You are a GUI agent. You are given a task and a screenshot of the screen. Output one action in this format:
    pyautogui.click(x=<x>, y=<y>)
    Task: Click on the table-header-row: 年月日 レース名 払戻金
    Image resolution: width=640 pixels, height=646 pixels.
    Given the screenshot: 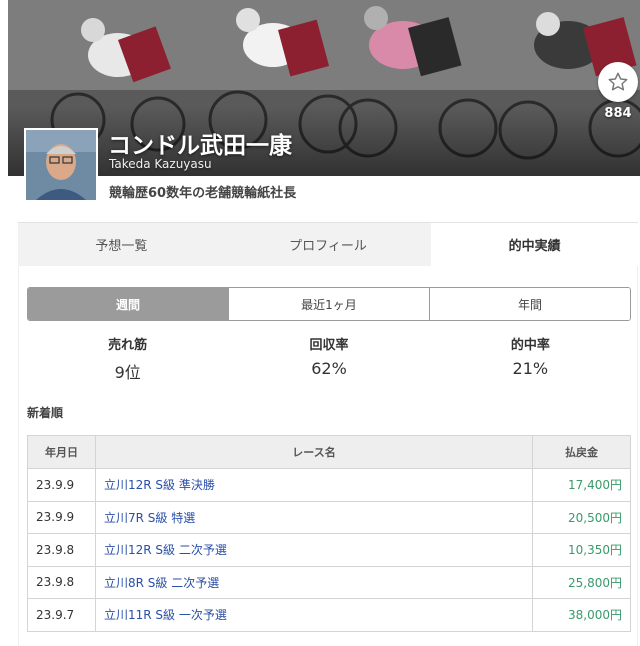 What is the action you would take?
    pyautogui.click(x=329, y=452)
    